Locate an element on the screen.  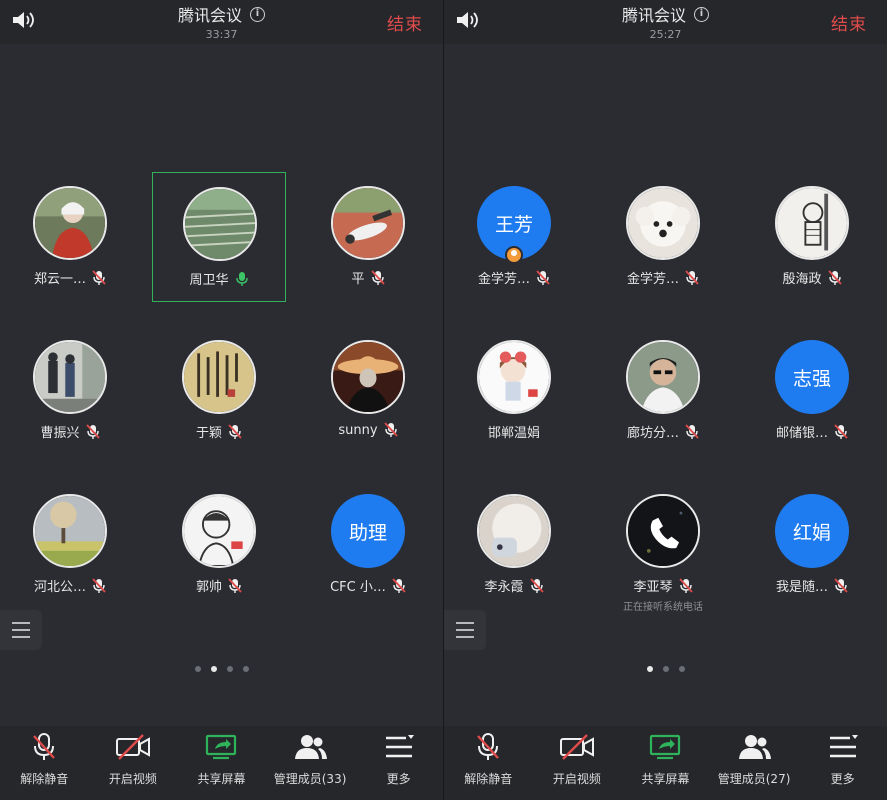
participant-tile: 郭帅 is located at coordinates (219, 545).